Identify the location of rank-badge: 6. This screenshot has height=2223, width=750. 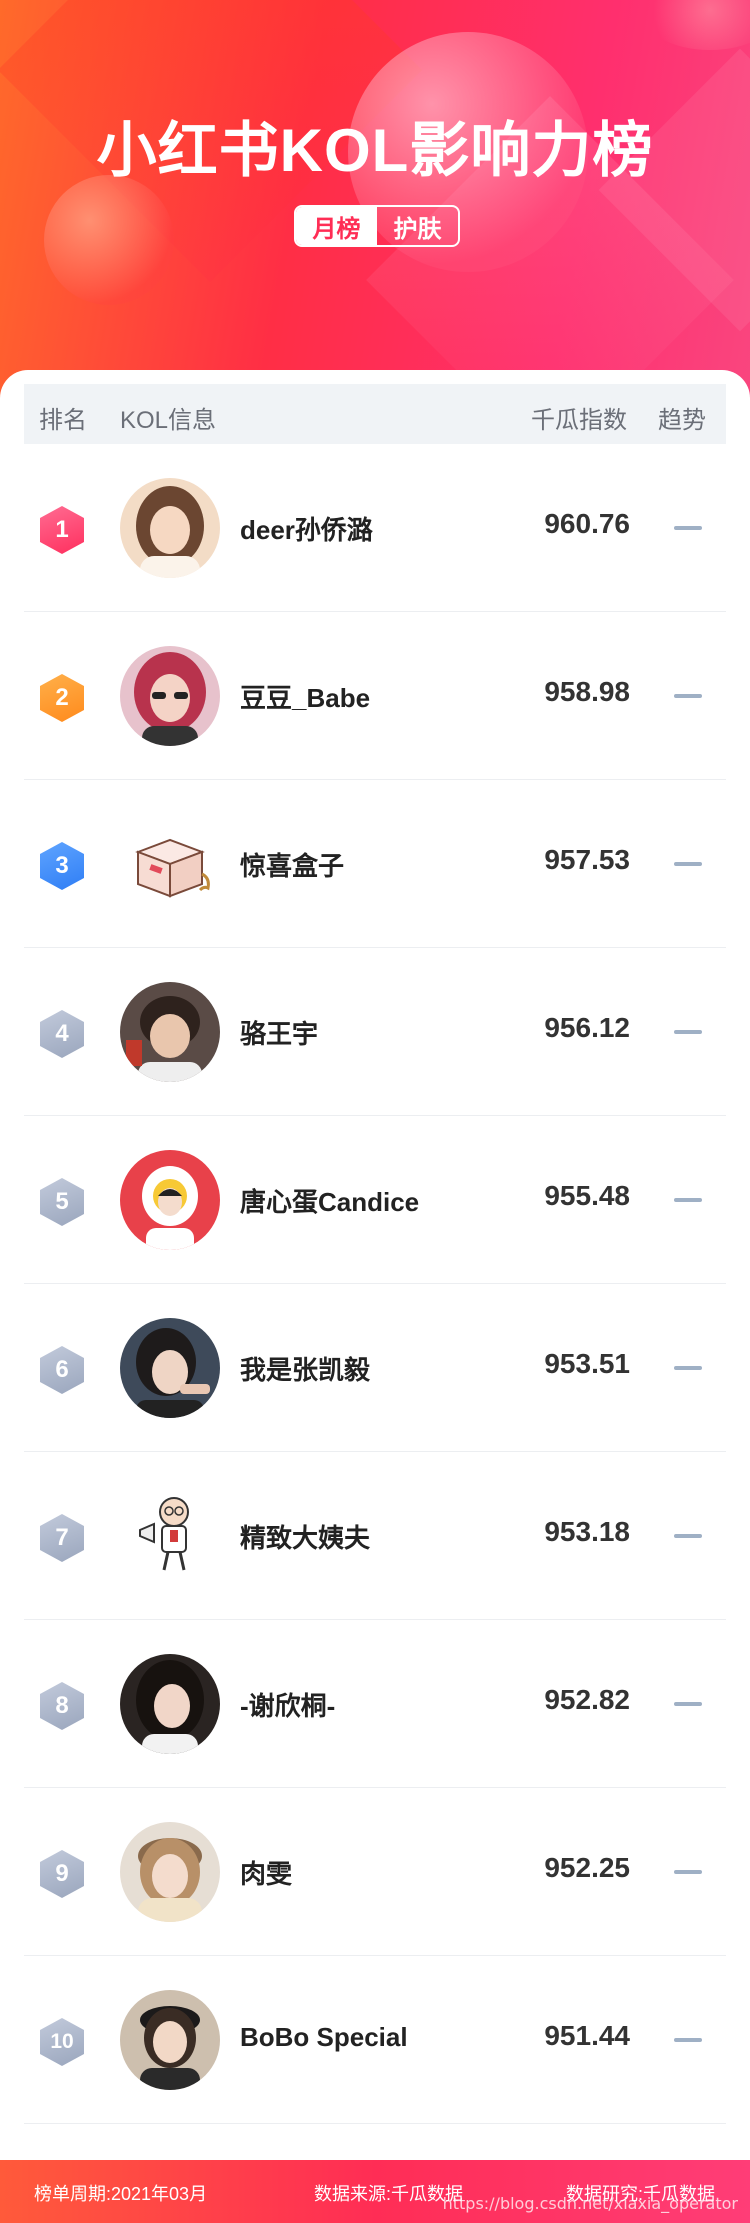
(62, 1370).